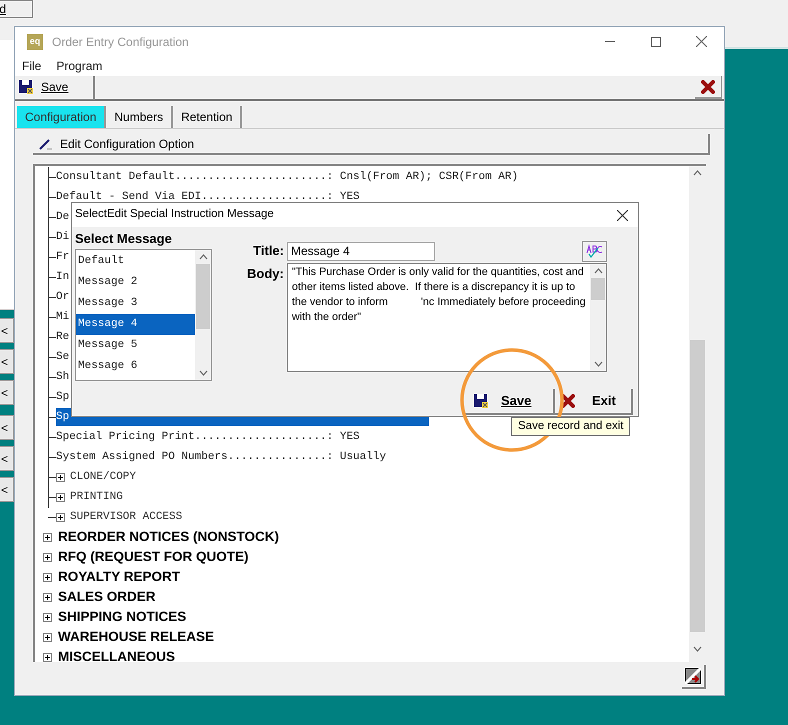 The width and height of the screenshot is (788, 725). Describe the element at coordinates (124, 238) in the screenshot. I see `list-heading: Select Message` at that location.